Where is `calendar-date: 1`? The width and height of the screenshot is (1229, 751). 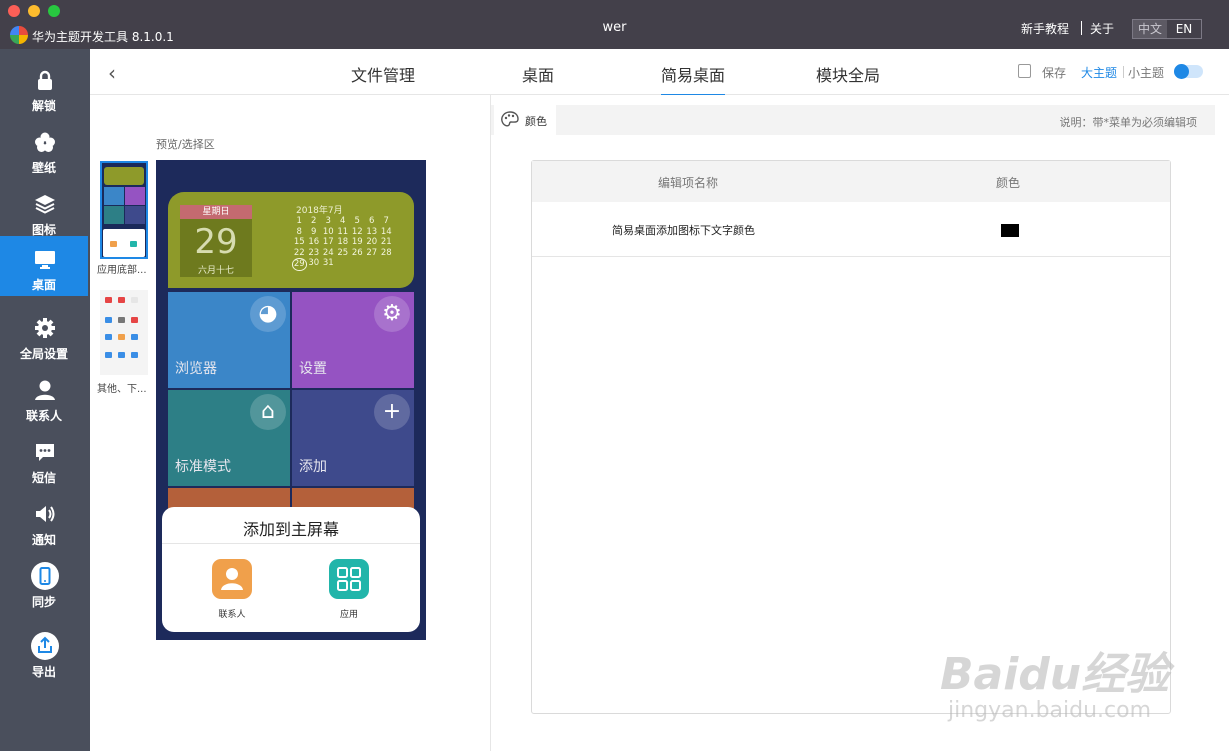
calendar-date: 1 is located at coordinates (299, 221).